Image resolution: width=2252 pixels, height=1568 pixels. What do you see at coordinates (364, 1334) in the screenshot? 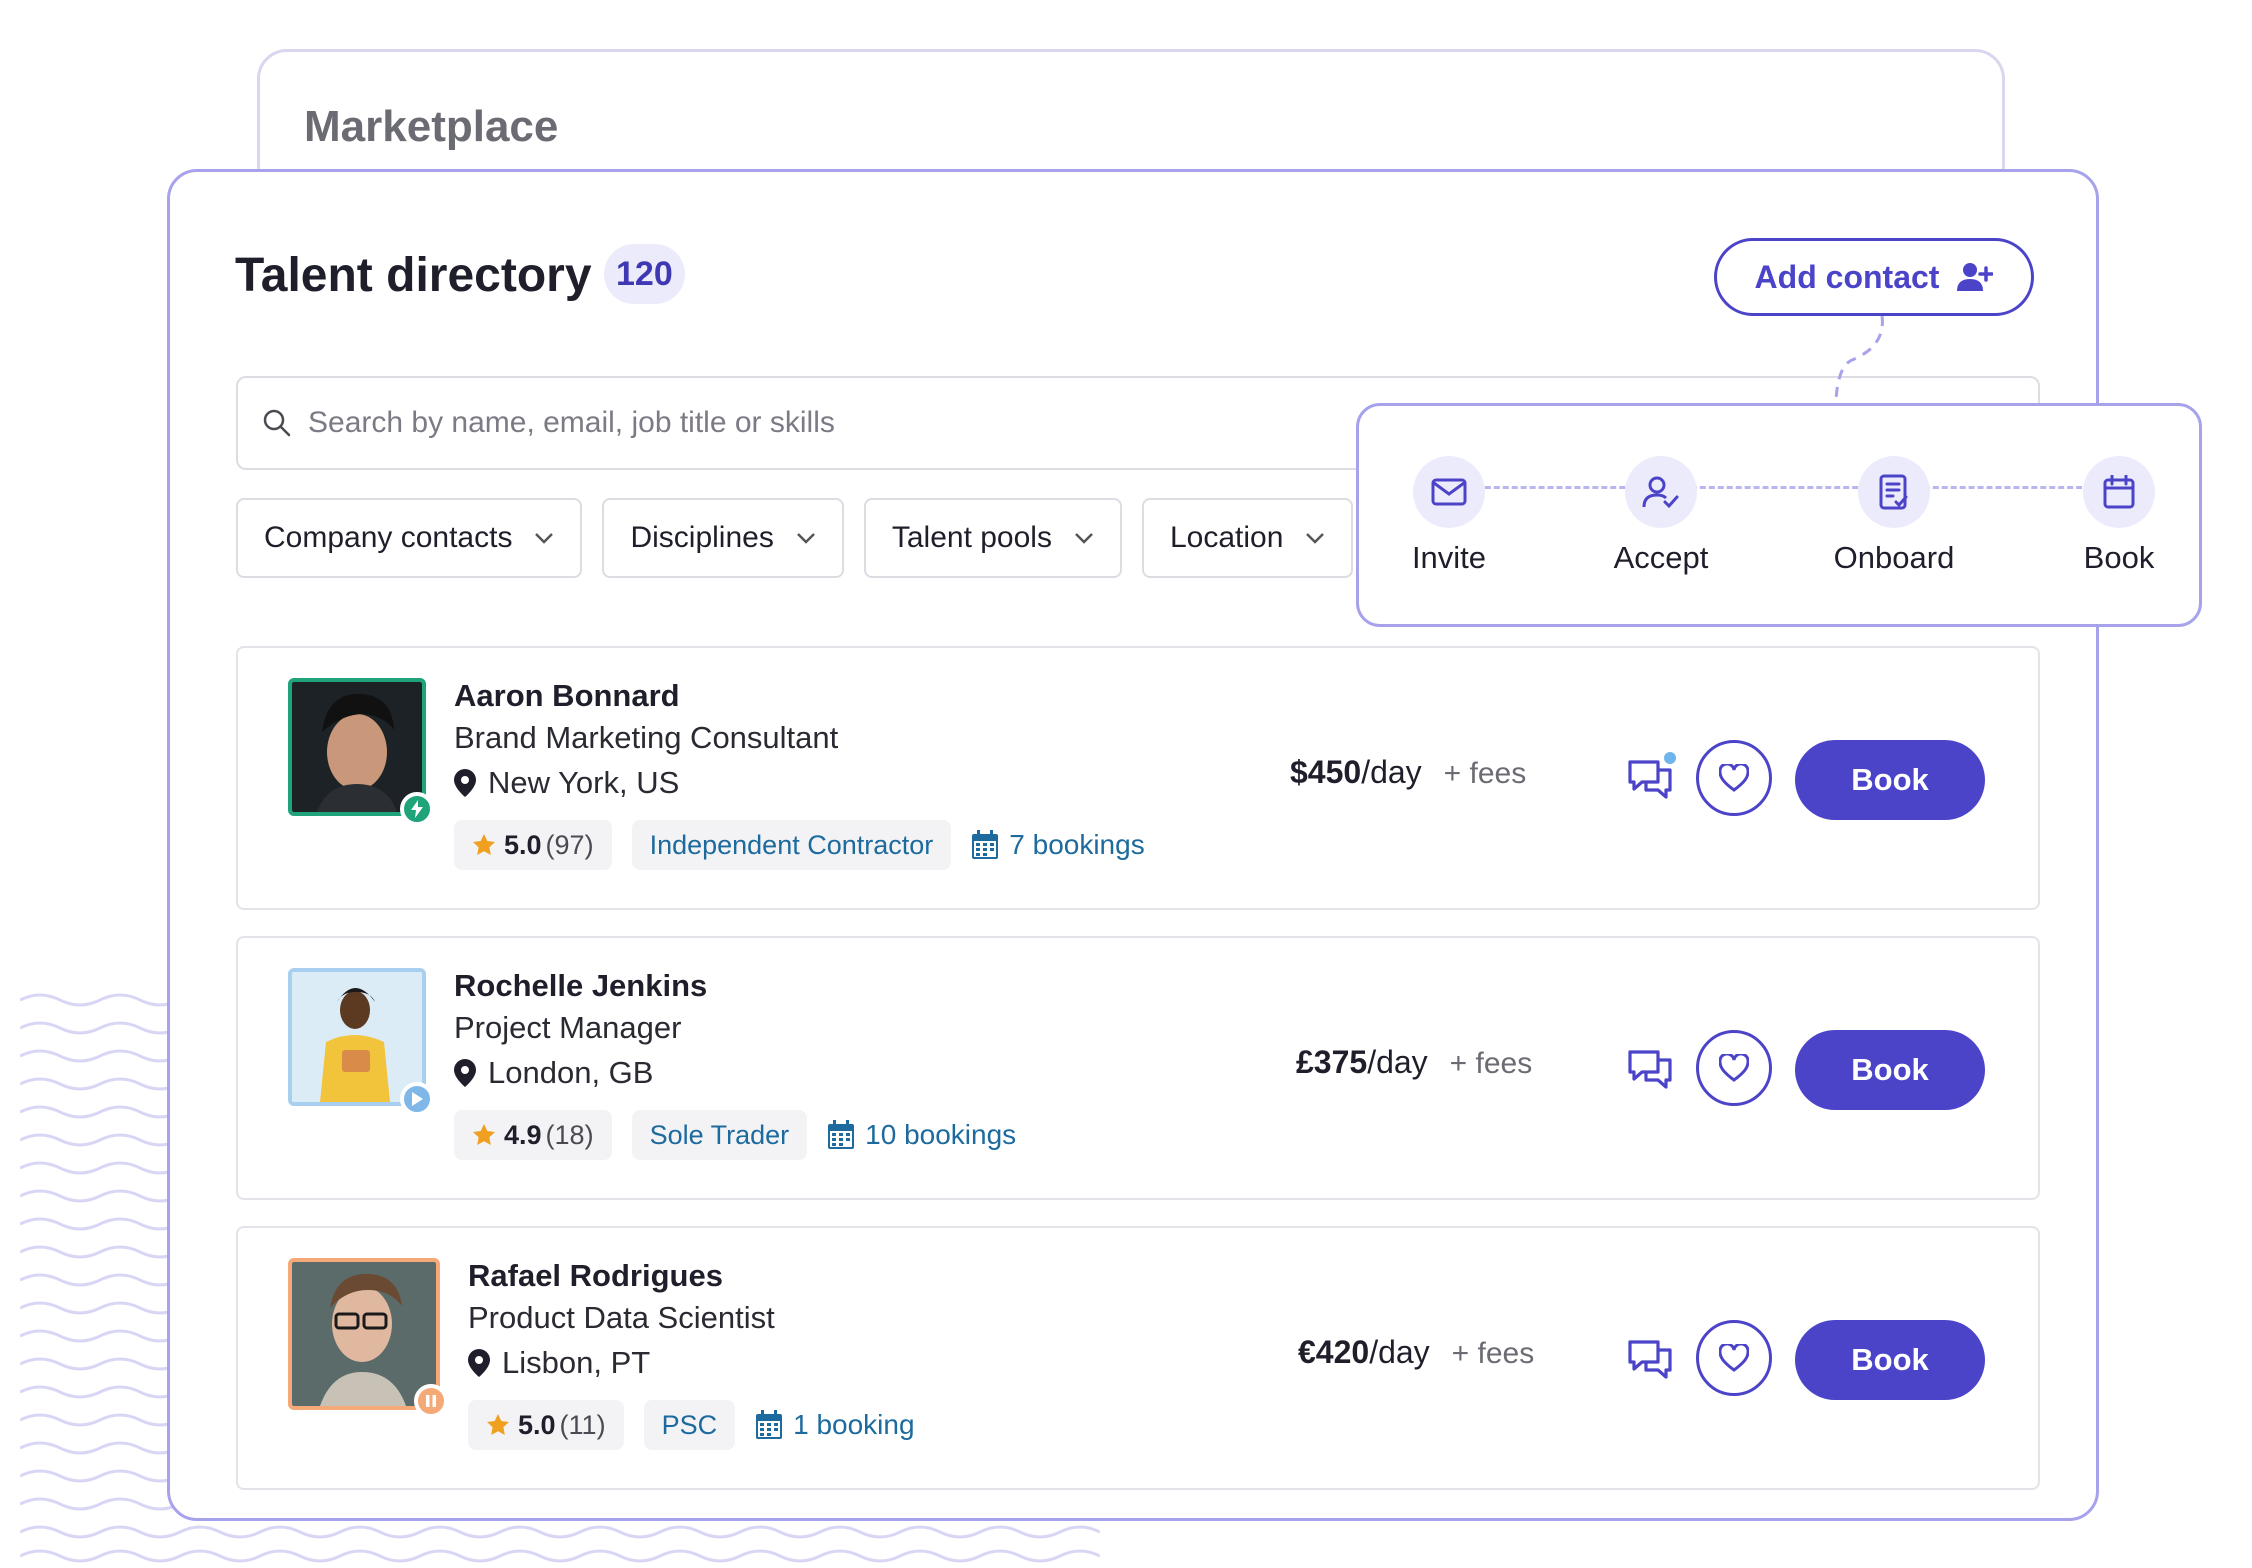
I see `avatar` at bounding box center [364, 1334].